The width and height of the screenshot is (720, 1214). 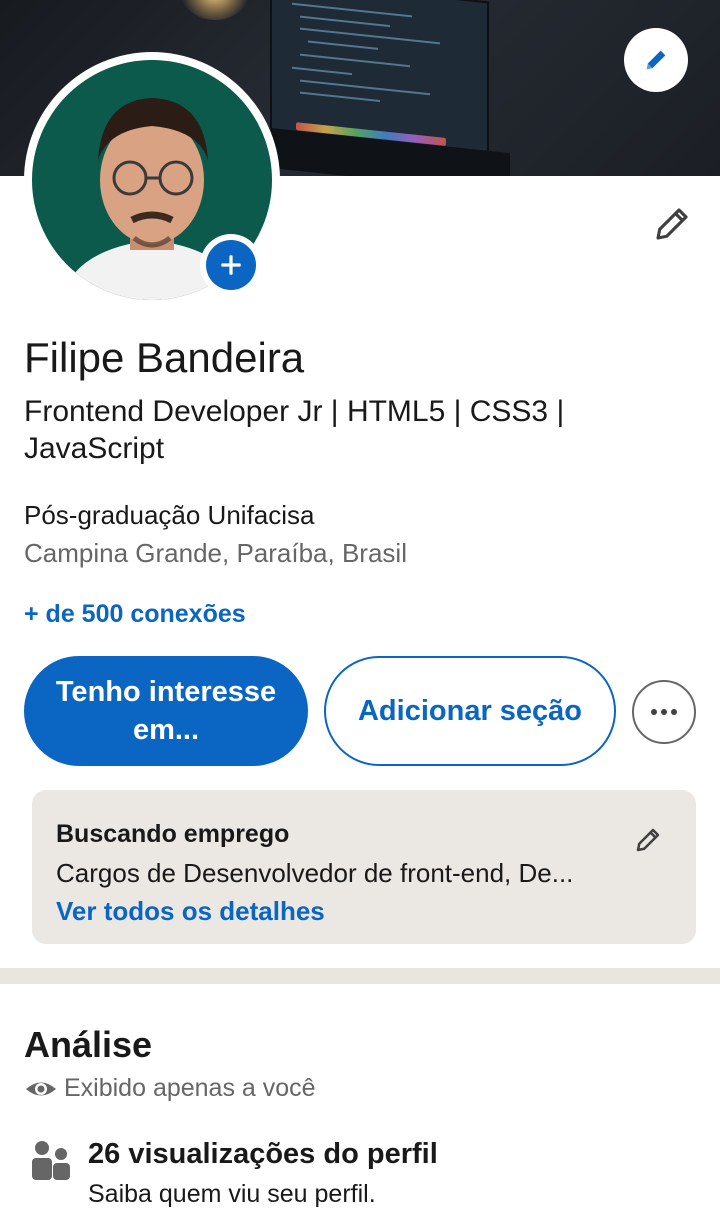 I want to click on profile-location: Campina Grande, Paraíba, Brasil, so click(x=215, y=553).